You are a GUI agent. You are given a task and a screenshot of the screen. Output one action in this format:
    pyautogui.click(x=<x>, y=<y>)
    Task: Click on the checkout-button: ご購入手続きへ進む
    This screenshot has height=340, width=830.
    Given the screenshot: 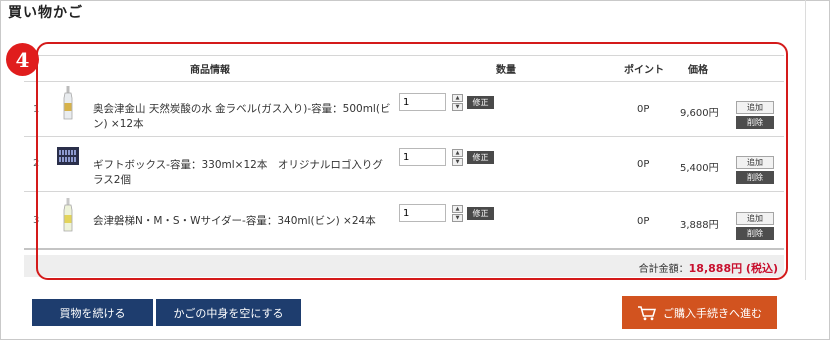 What is the action you would take?
    pyautogui.click(x=699, y=312)
    